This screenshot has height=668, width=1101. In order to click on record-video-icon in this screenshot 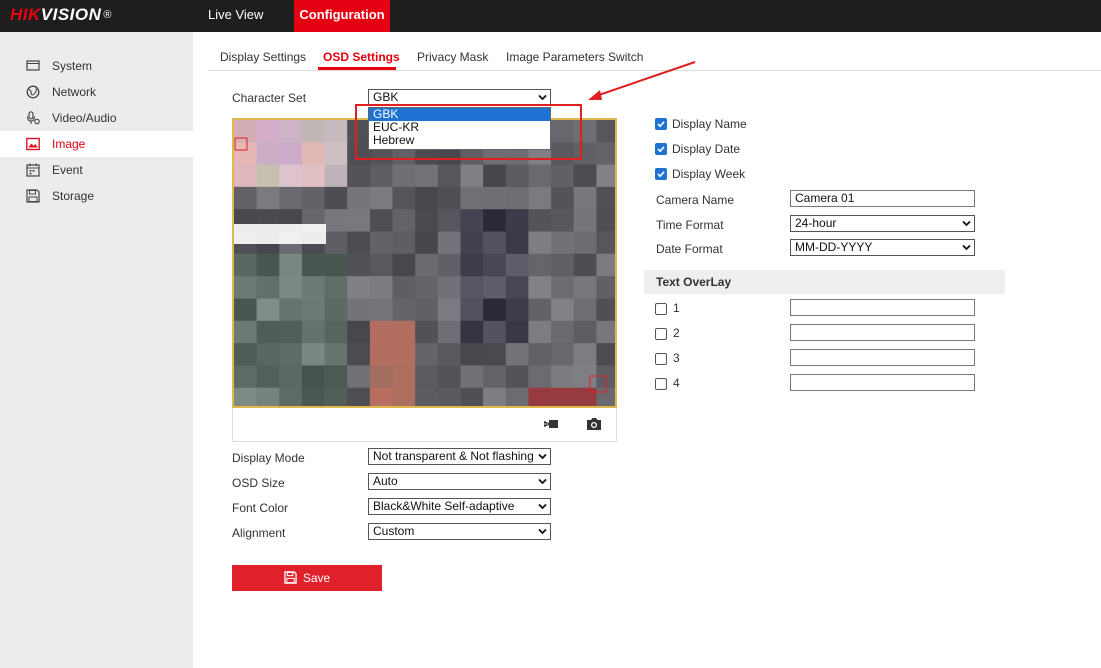, I will do `click(551, 424)`.